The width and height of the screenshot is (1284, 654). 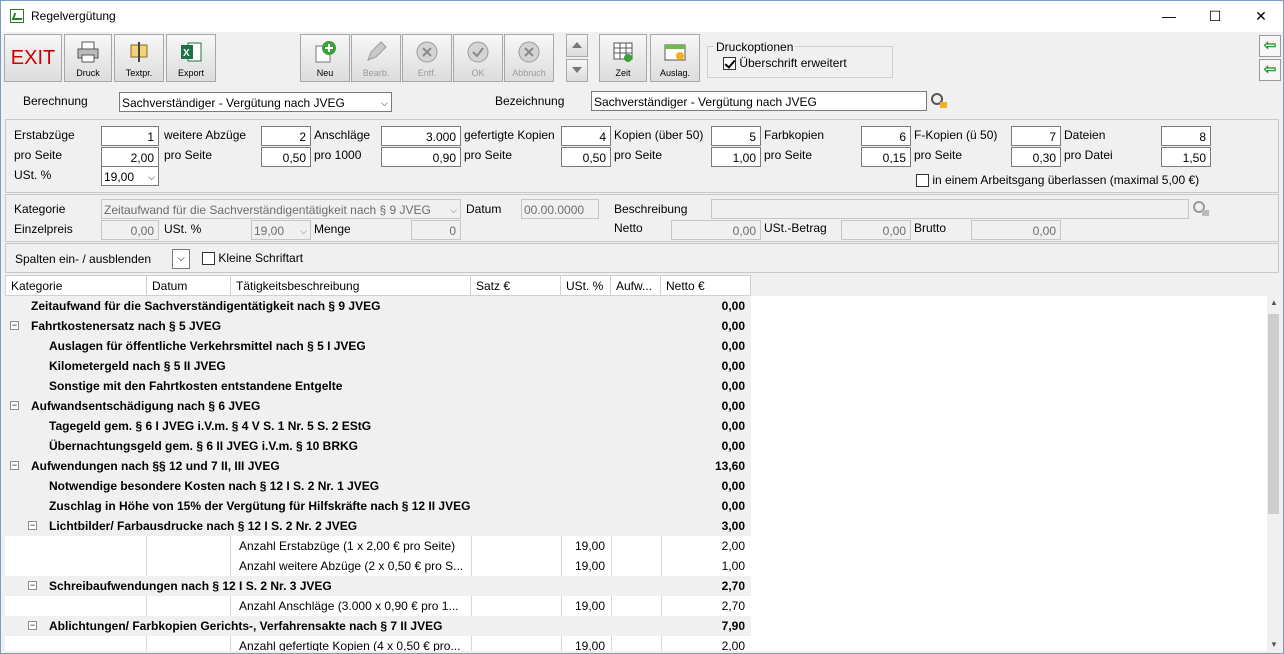 I want to click on edit-button: Bearb., so click(x=376, y=58).